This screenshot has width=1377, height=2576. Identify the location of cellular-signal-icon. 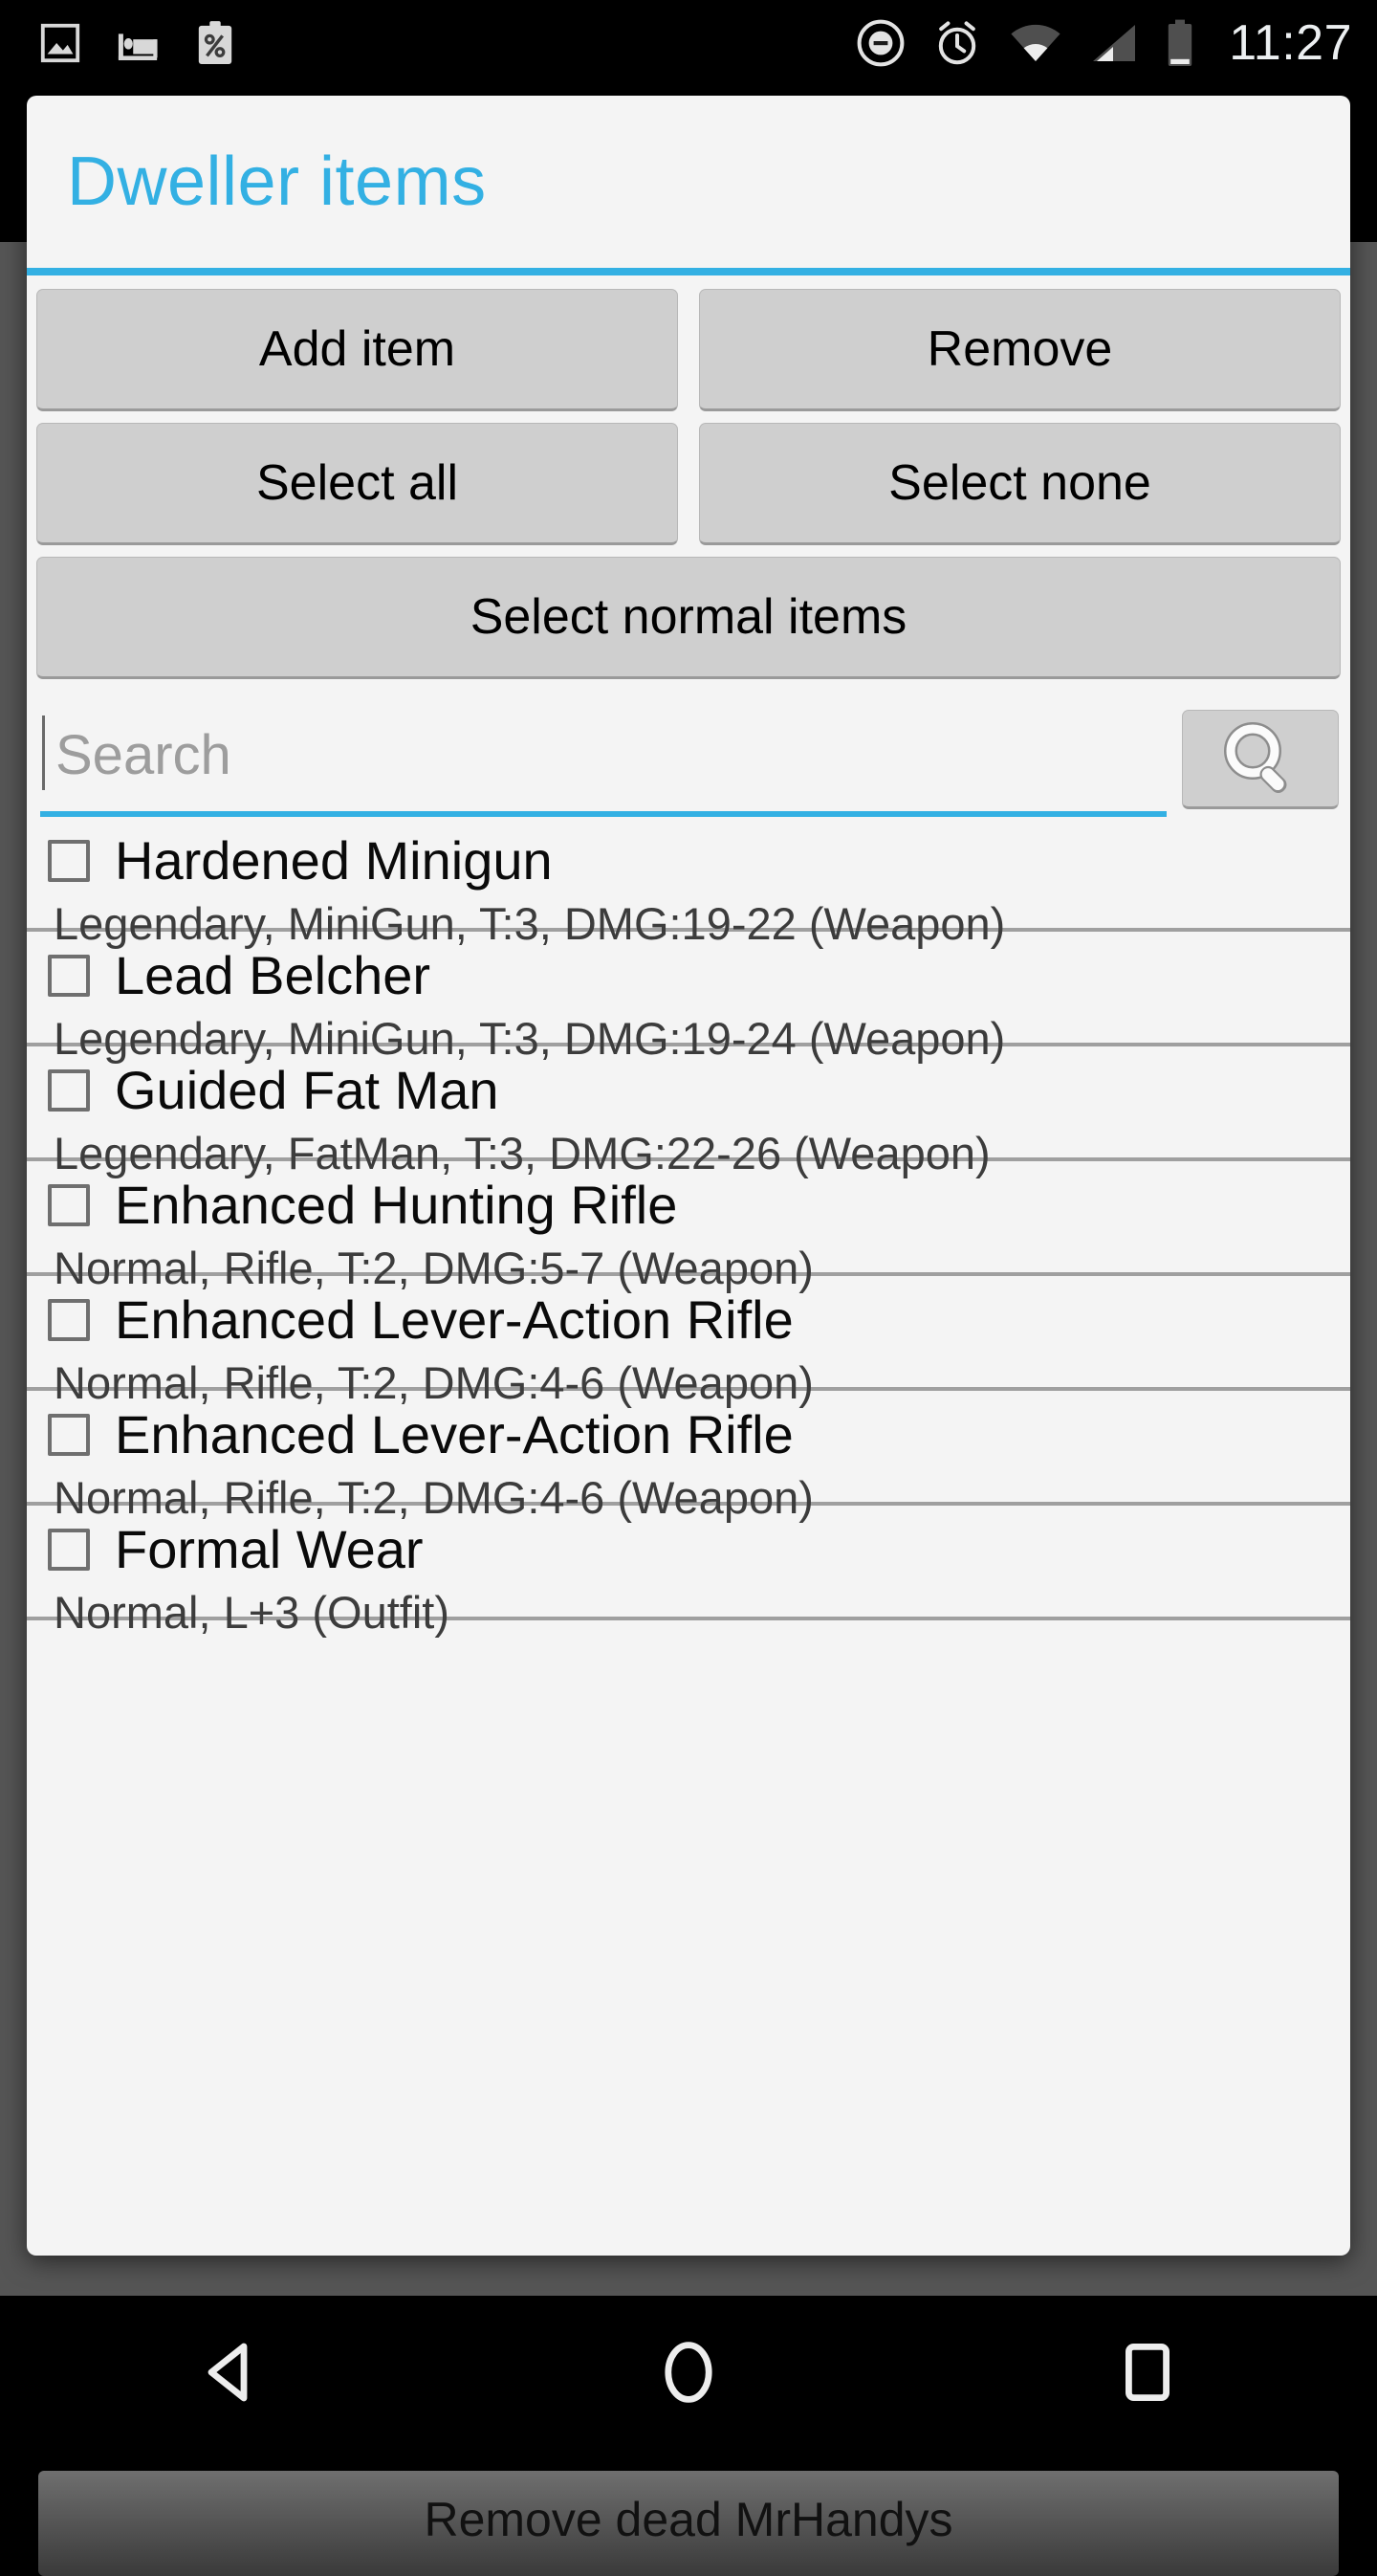
(1114, 43).